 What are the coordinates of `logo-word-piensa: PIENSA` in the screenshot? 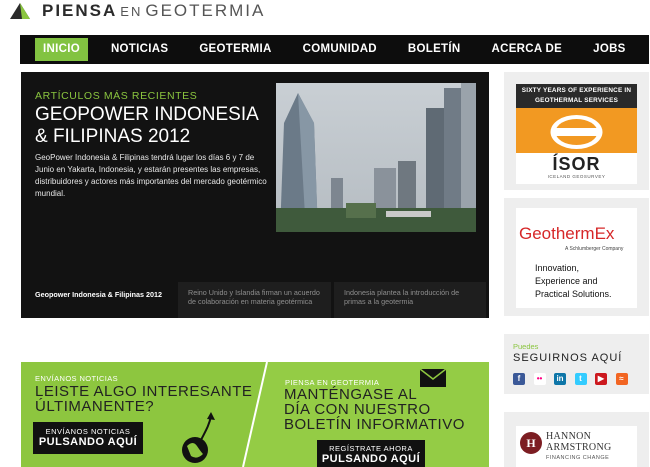 It's located at (80, 10).